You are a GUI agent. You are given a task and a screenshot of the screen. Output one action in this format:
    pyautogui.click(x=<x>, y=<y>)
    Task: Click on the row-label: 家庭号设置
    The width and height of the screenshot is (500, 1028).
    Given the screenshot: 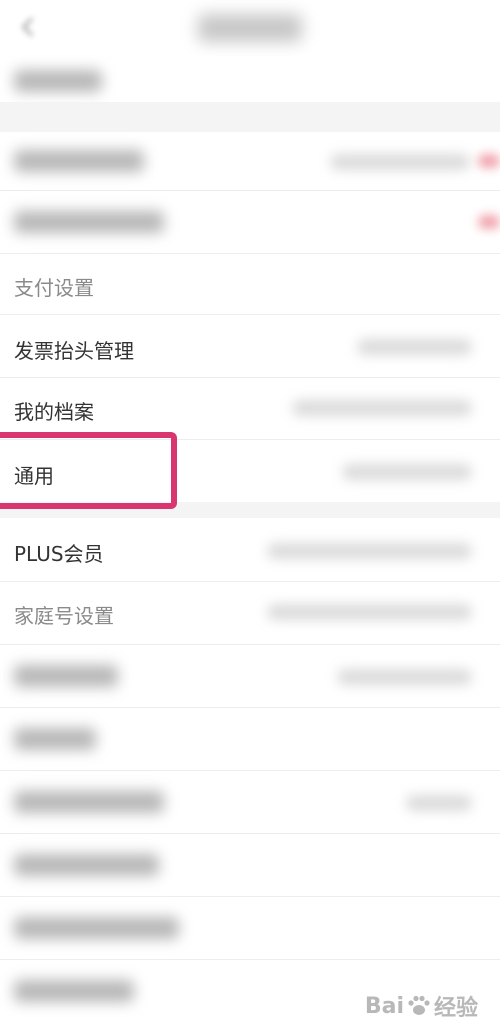 What is the action you would take?
    pyautogui.click(x=64, y=616)
    